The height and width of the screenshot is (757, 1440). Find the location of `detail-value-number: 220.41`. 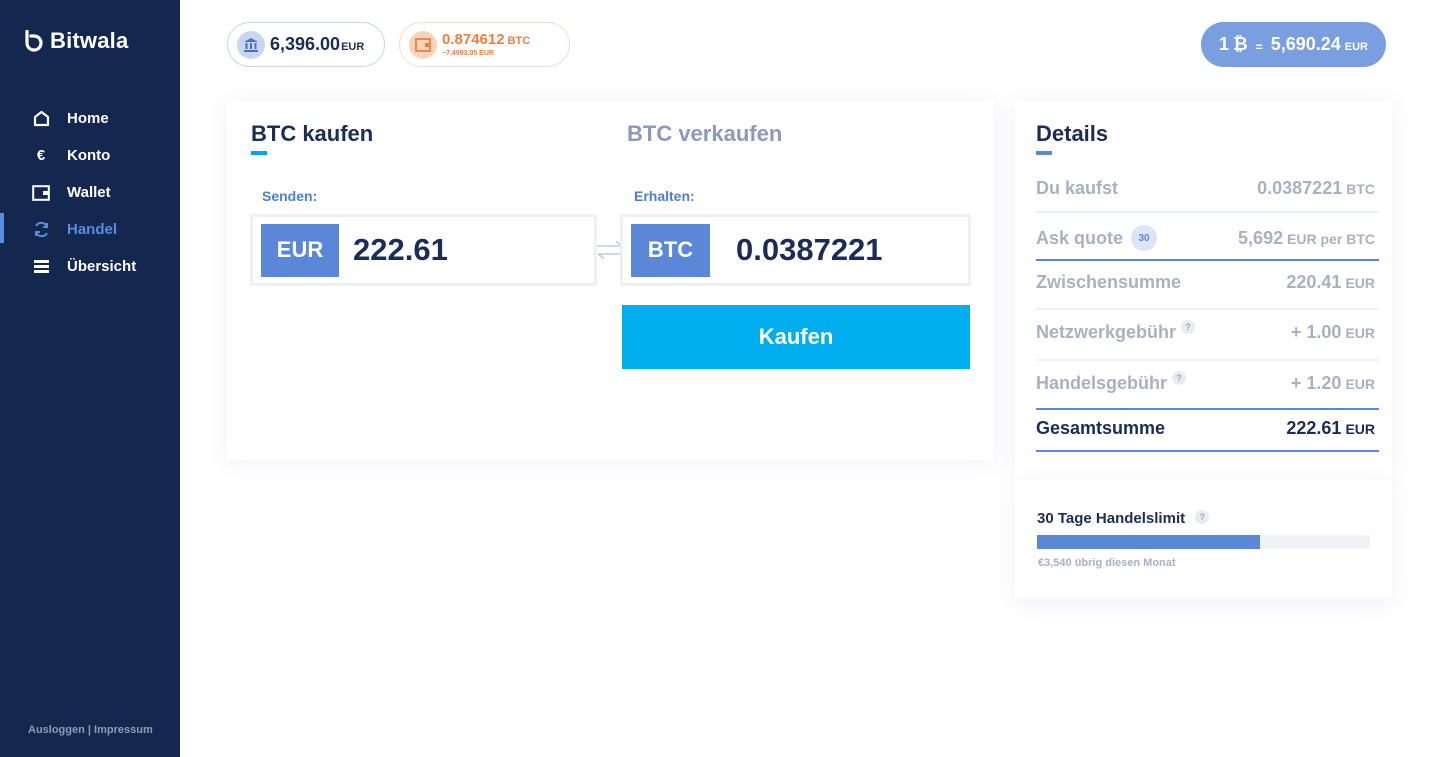

detail-value-number: 220.41 is located at coordinates (1314, 282).